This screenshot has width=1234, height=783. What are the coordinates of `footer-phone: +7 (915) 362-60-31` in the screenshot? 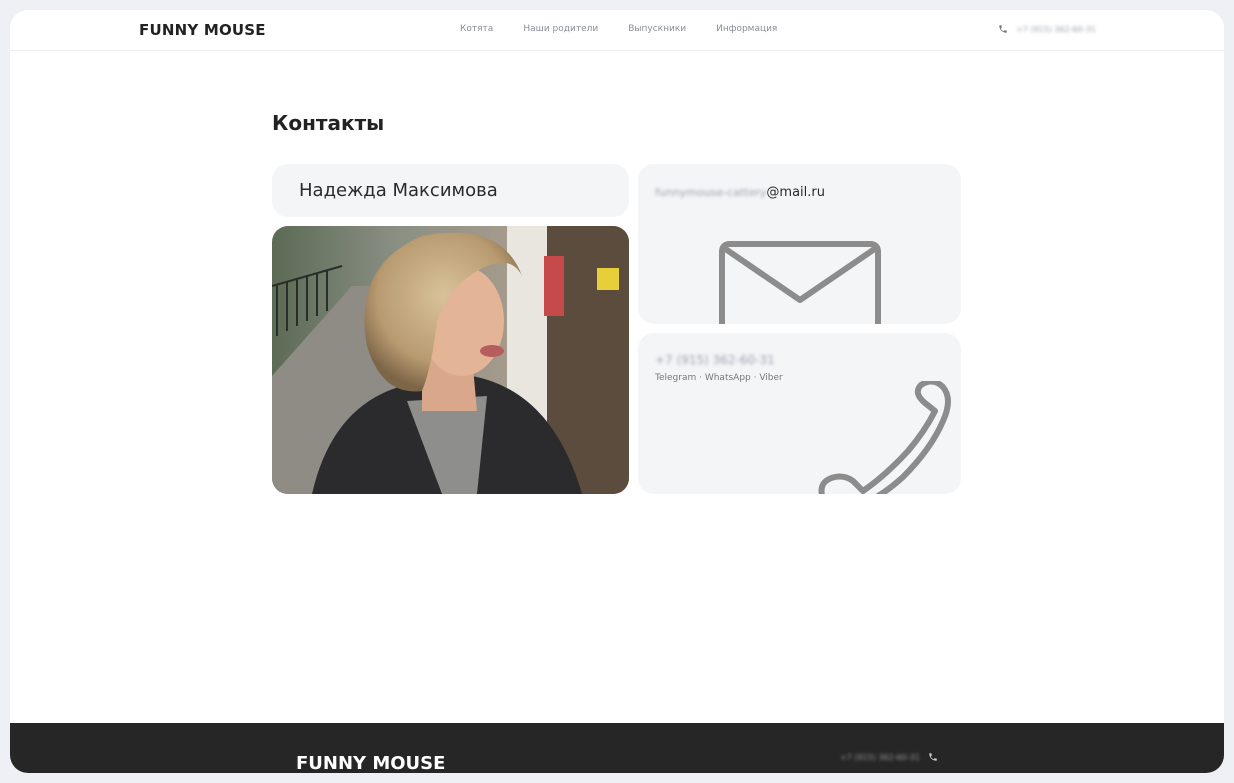 It's located at (889, 757).